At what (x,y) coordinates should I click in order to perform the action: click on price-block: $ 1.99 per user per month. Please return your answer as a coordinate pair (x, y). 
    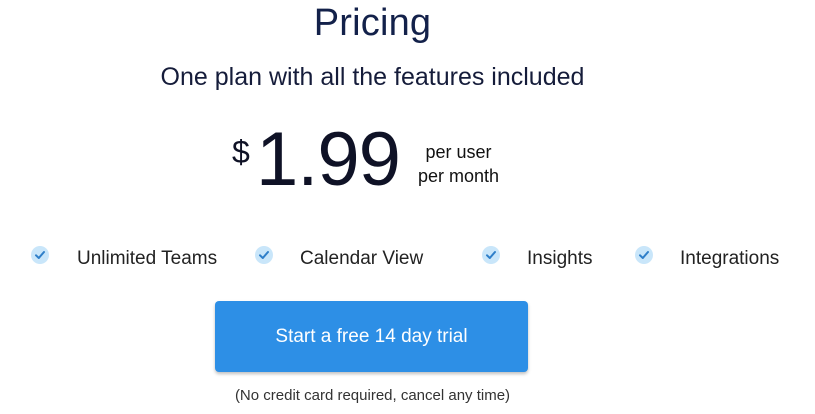
    Looking at the image, I should click on (382, 160).